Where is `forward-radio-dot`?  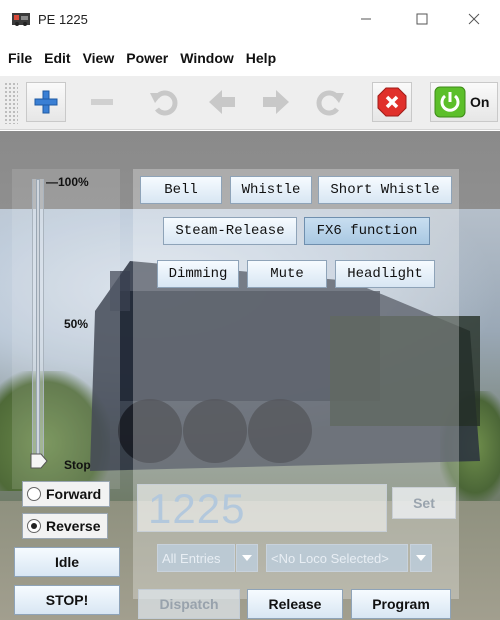 forward-radio-dot is located at coordinates (34, 494).